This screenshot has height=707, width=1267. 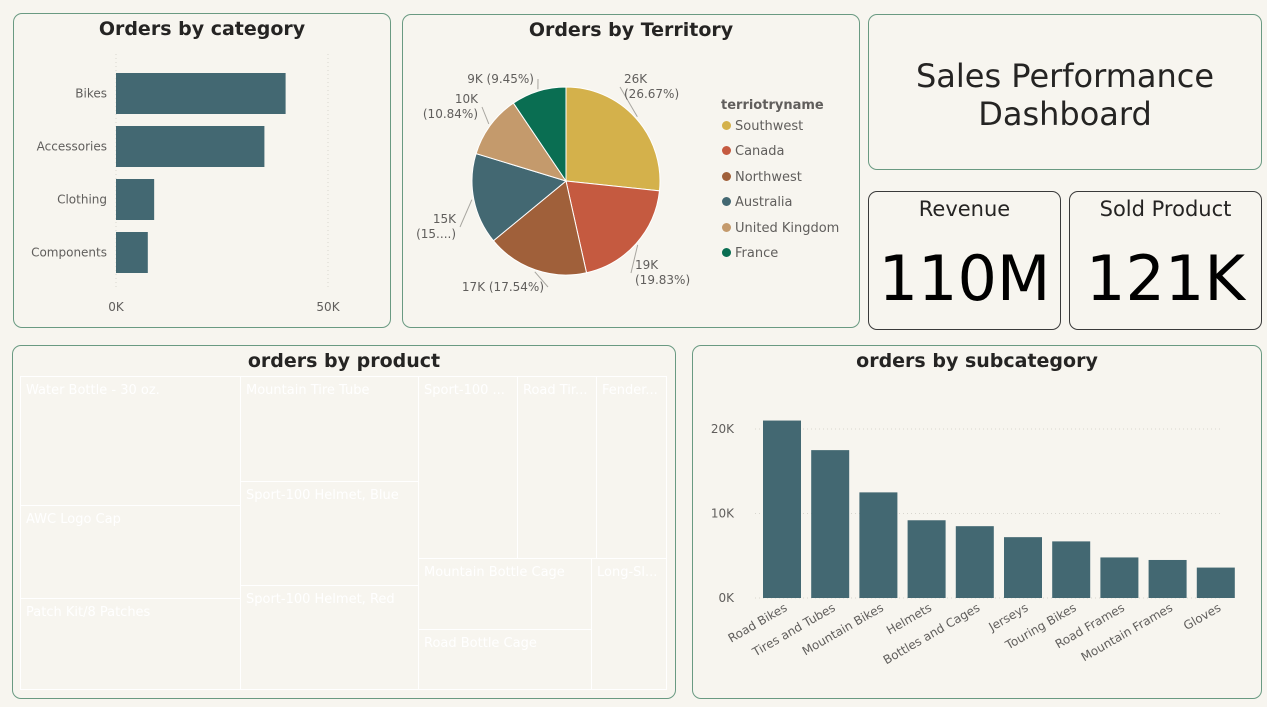 What do you see at coordinates (1065, 76) in the screenshot?
I see `dashboard-title-line1: Sales Performance` at bounding box center [1065, 76].